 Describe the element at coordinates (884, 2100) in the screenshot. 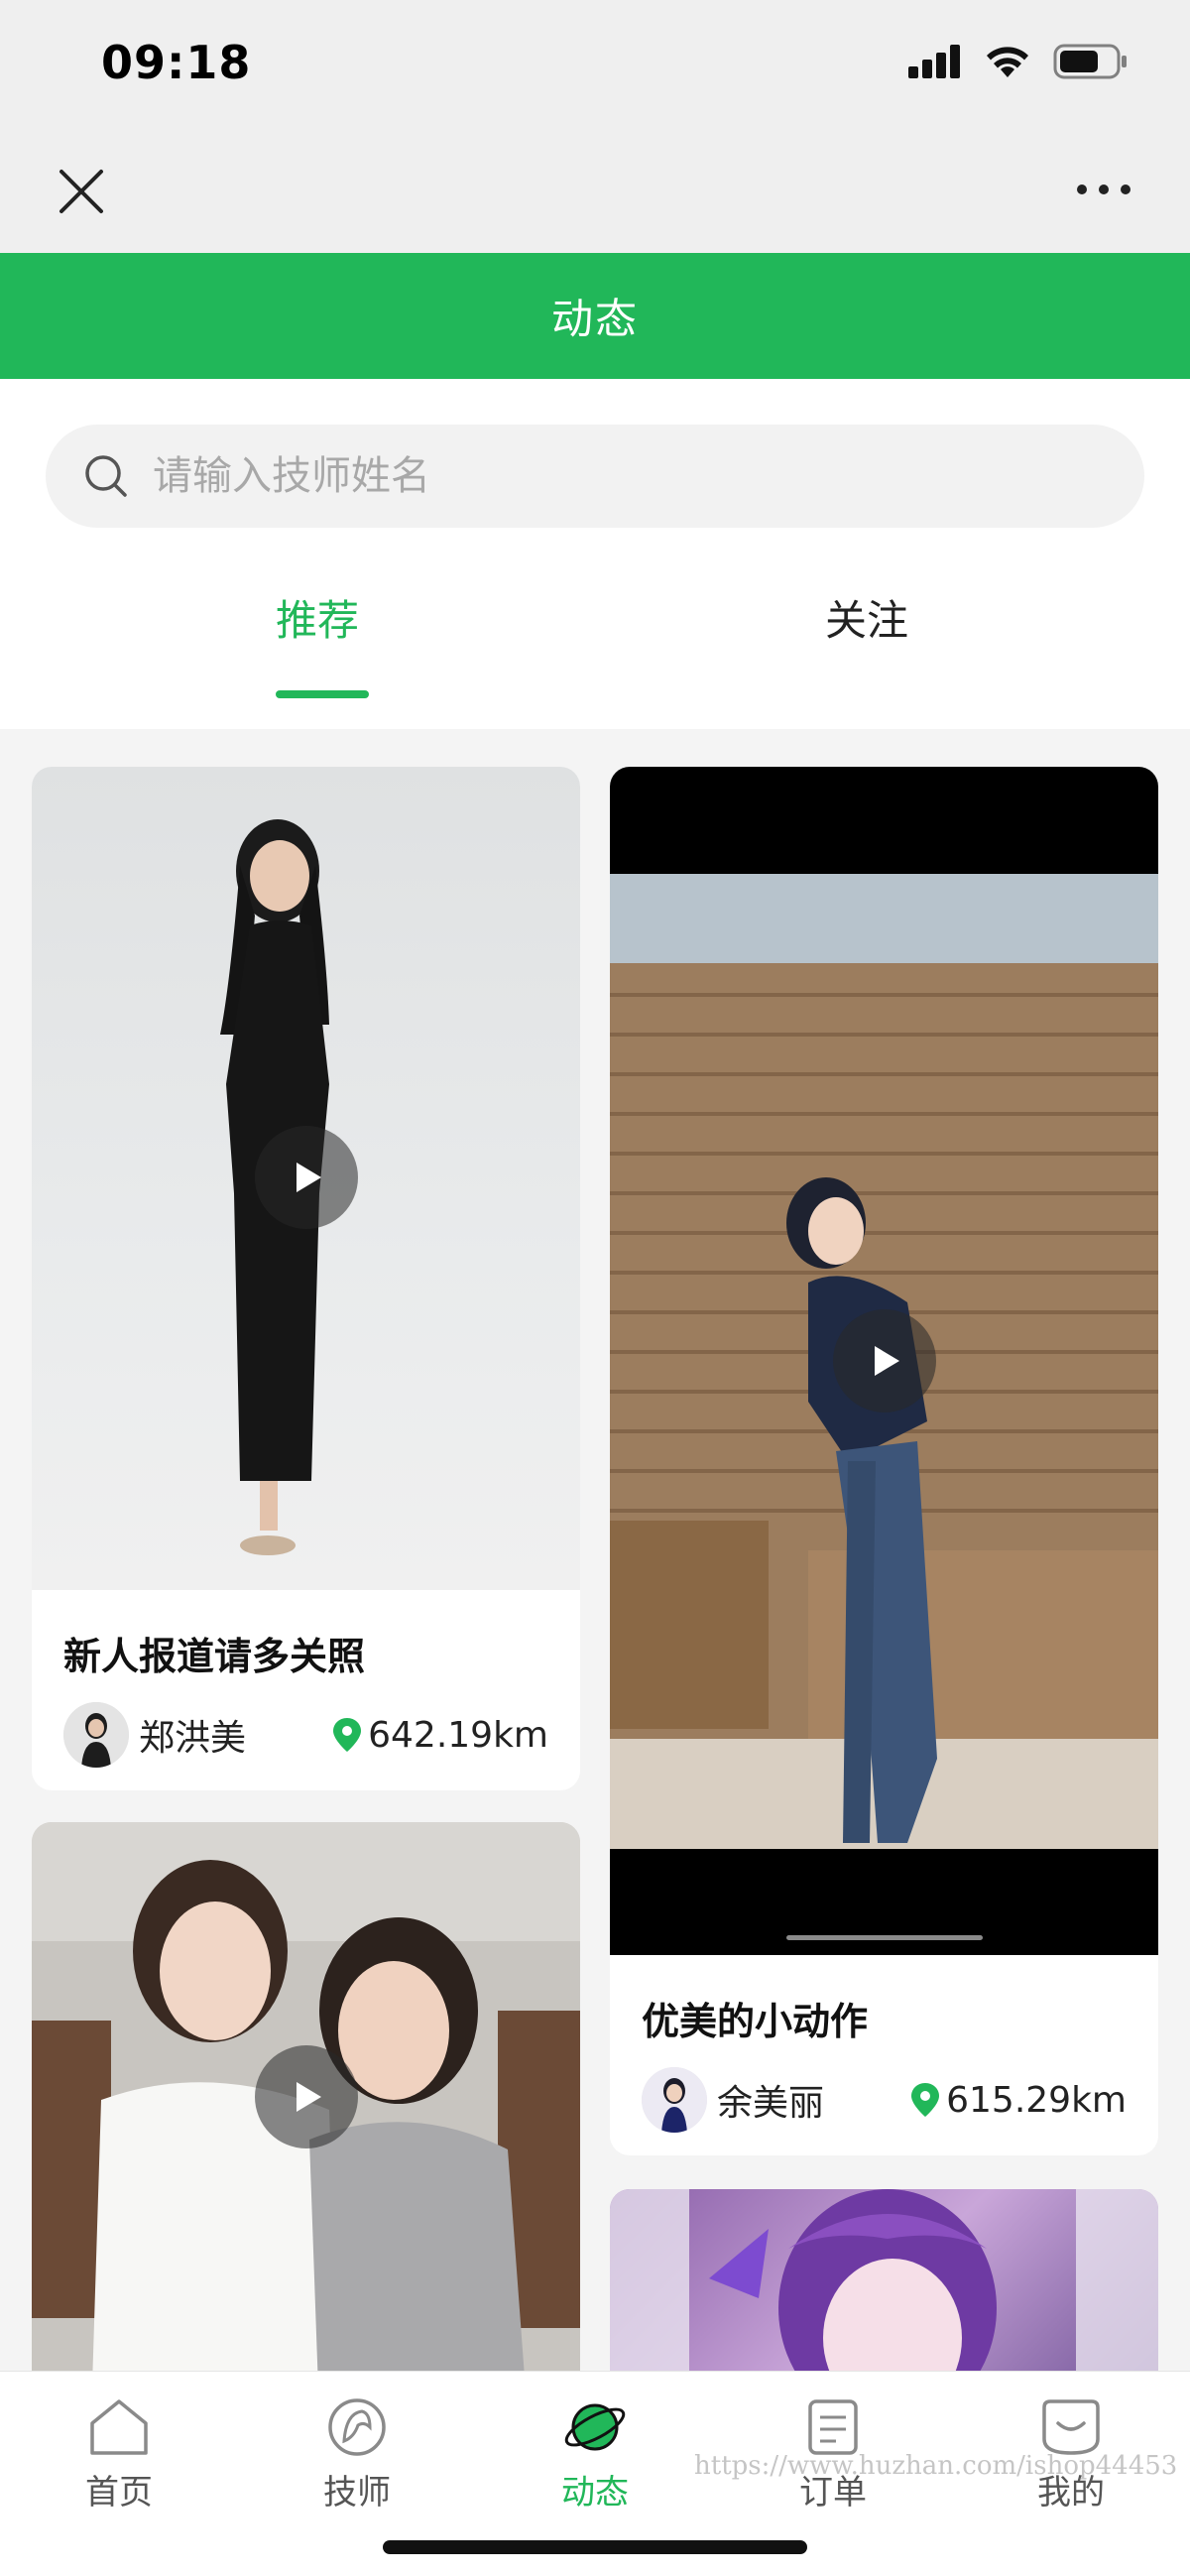

I see `post-meta: 余美丽 615.29km` at that location.